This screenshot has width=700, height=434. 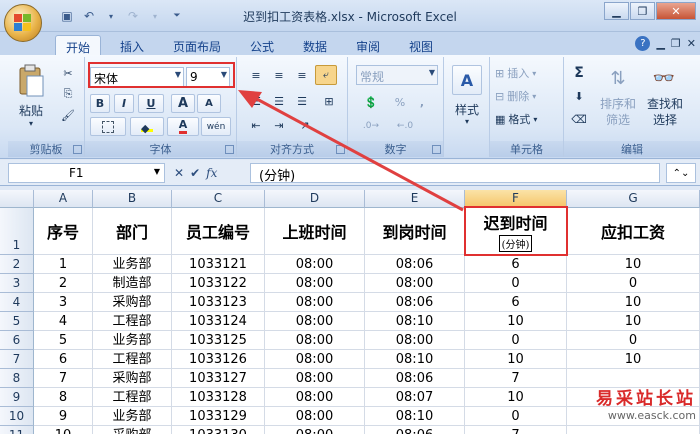 I want to click on fill-color-button: ◆, so click(x=147, y=126).